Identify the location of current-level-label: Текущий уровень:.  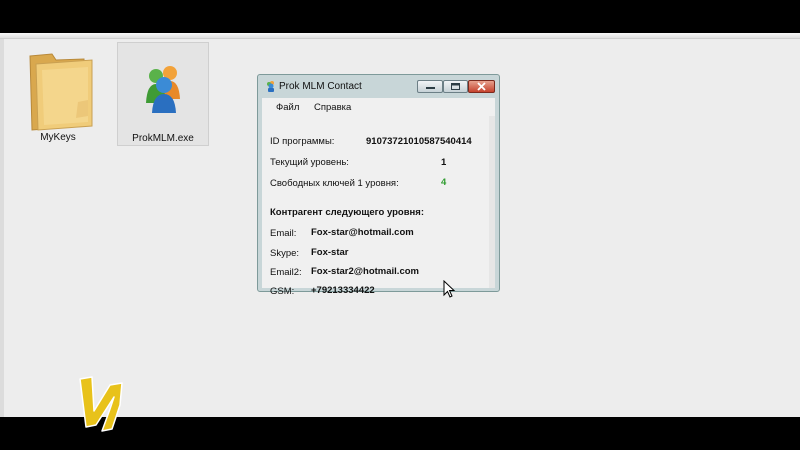
(309, 162).